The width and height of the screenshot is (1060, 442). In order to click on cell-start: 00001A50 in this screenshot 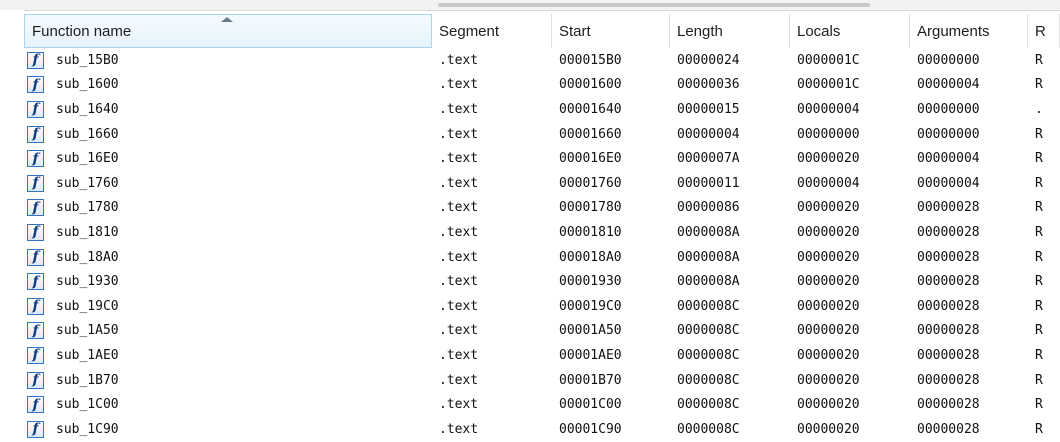, I will do `click(590, 331)`.